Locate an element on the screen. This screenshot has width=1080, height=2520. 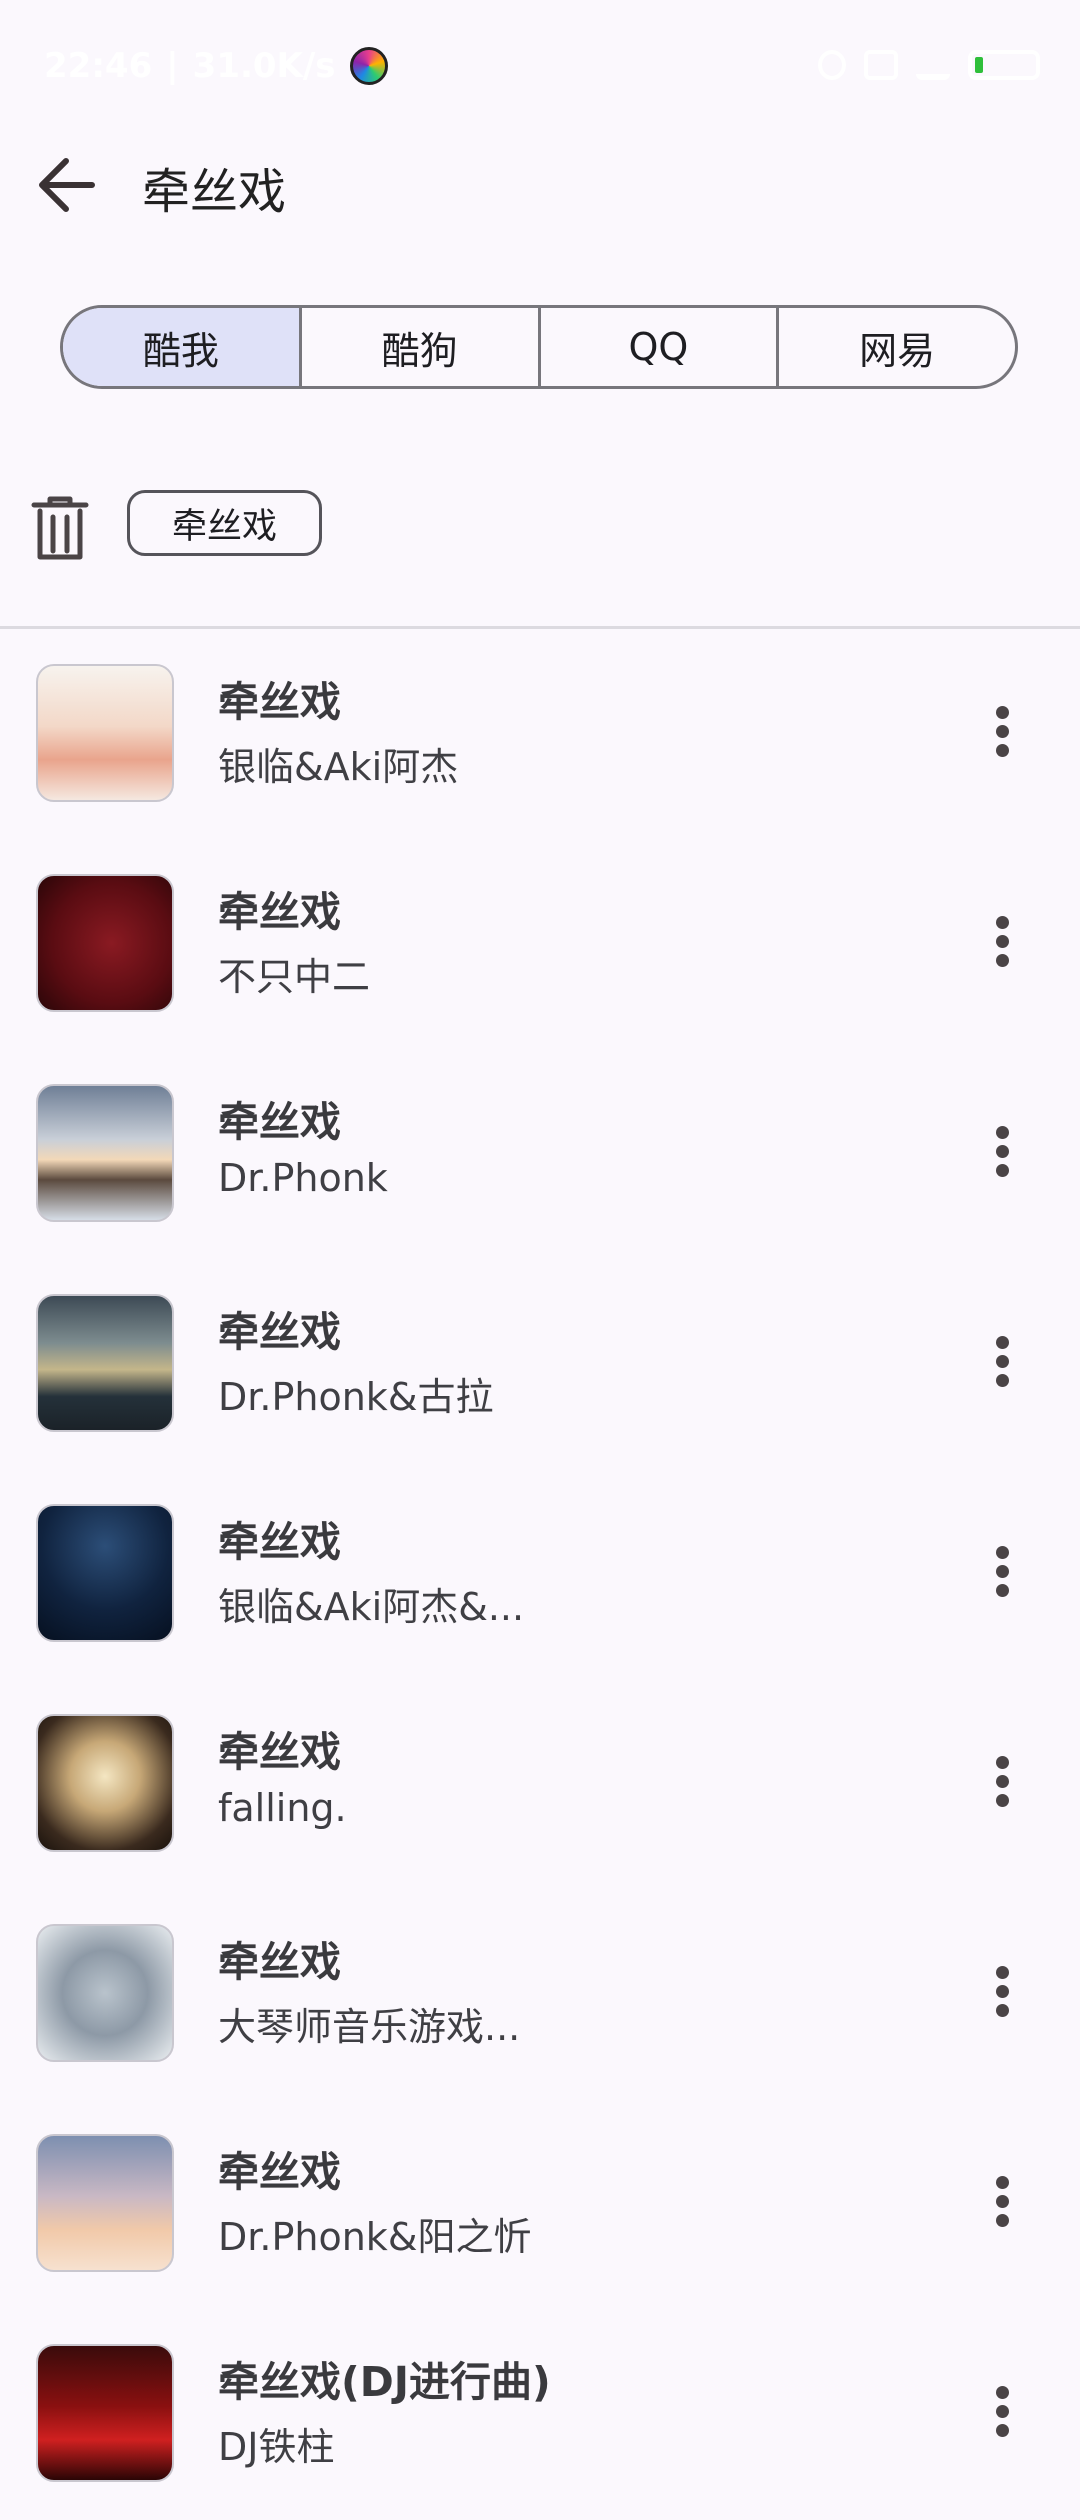
top-app-bar: 牵丝戏 is located at coordinates (540, 185).